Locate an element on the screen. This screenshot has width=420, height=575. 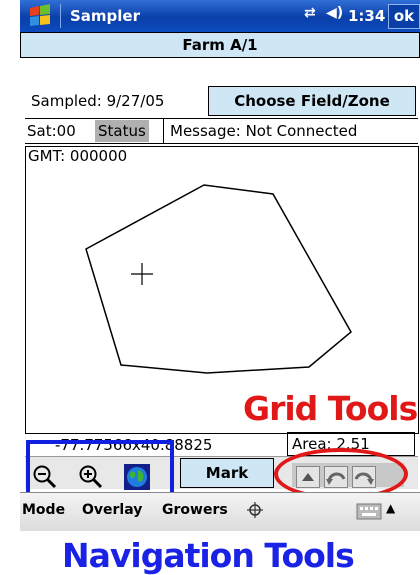
choose-field-zone-button: Choose Field/Zone is located at coordinates (312, 101).